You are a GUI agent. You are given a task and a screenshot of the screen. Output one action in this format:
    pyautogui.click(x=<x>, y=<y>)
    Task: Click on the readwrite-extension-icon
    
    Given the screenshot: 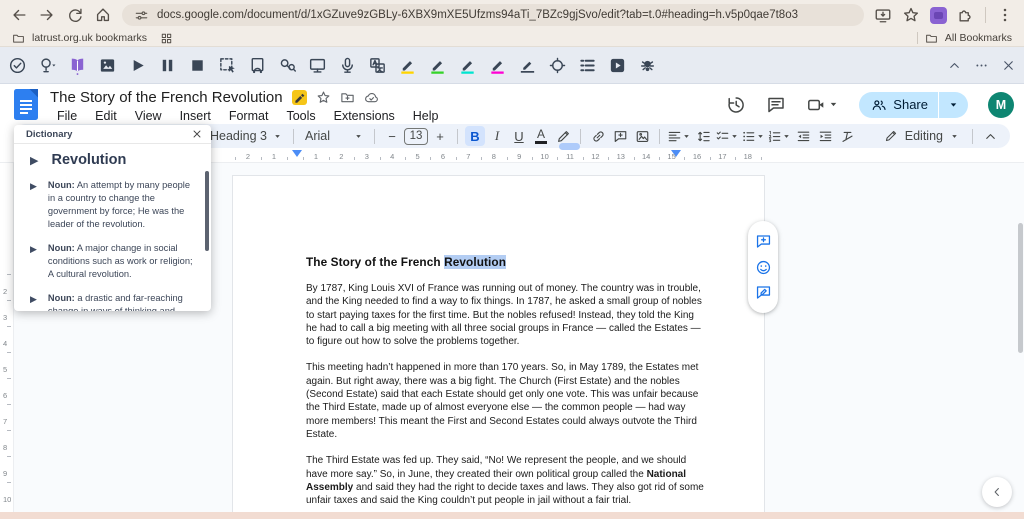 What is the action you would take?
    pyautogui.click(x=938, y=15)
    